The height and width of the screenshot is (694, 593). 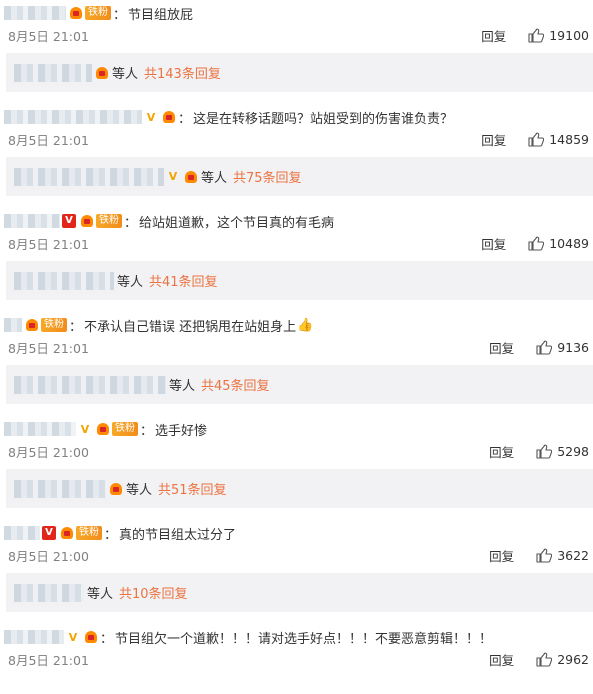 What do you see at coordinates (153, 592) in the screenshot?
I see `thread-reply-count: 共10条回复` at bounding box center [153, 592].